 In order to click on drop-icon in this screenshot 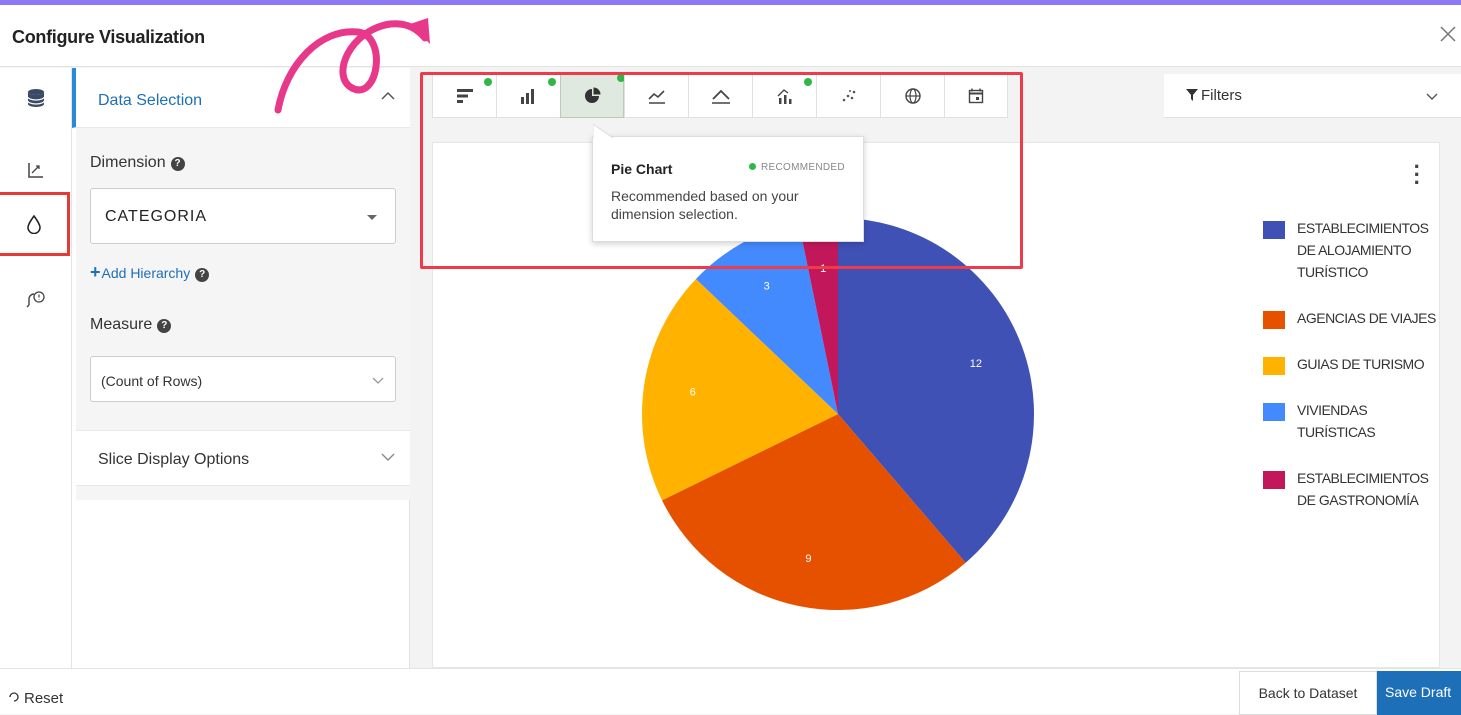, I will do `click(33, 224)`.